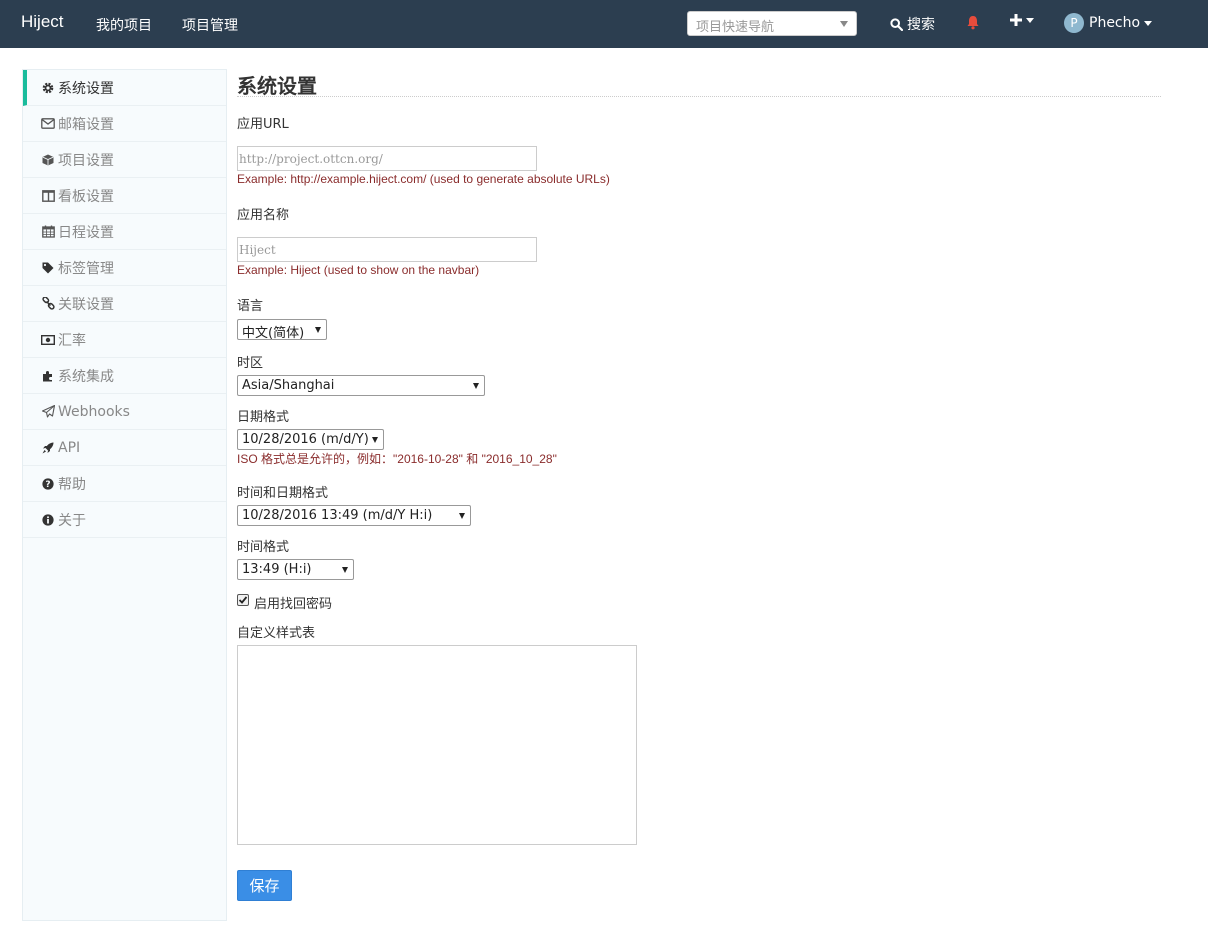 Image resolution: width=1208 pixels, height=933 pixels. I want to click on columns-icon, so click(48, 196).